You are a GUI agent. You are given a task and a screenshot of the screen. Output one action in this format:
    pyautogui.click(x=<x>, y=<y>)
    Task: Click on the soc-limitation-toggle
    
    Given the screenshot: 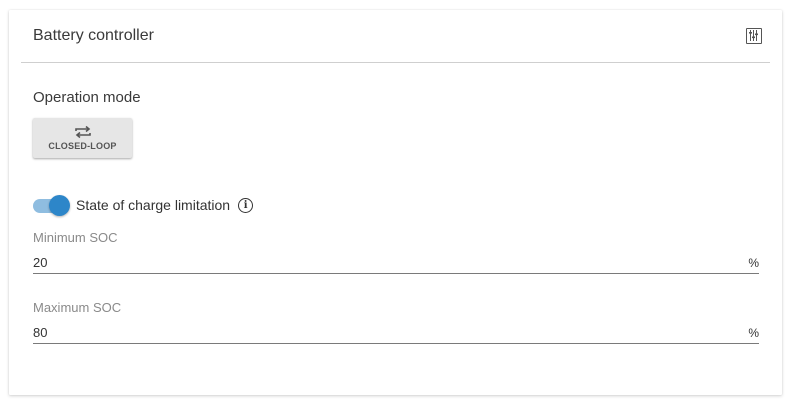 What is the action you would take?
    pyautogui.click(x=51, y=205)
    